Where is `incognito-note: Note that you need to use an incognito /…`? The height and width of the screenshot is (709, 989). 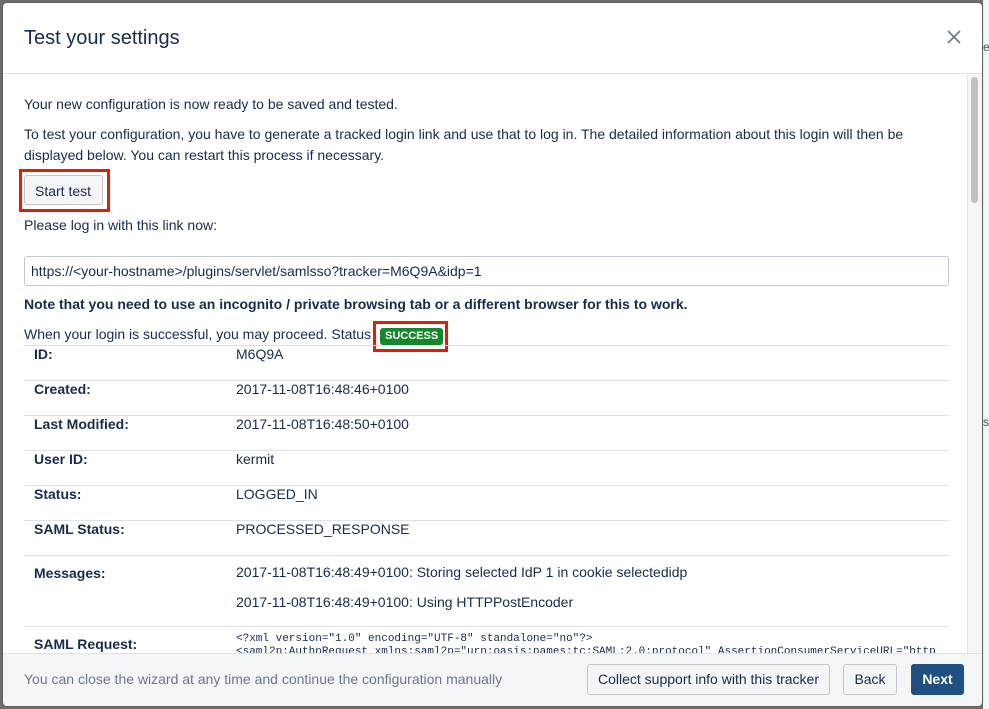
incognito-note: Note that you need to use an incognito /… is located at coordinates (356, 304).